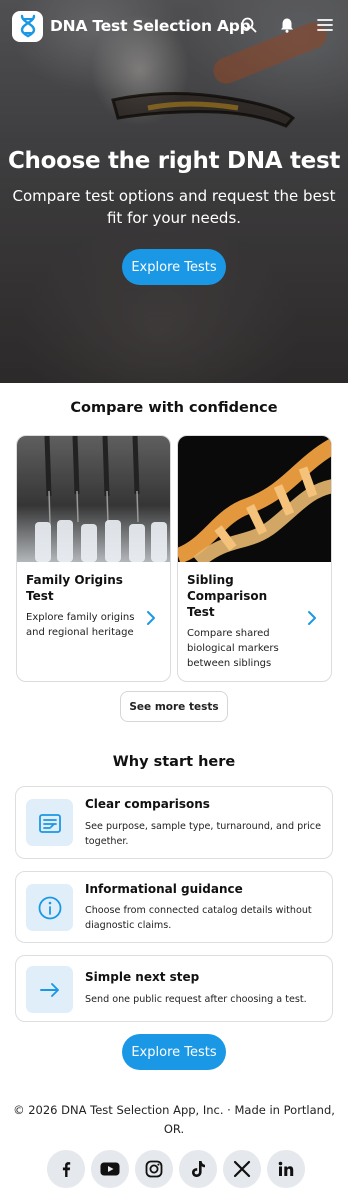  What do you see at coordinates (93, 499) in the screenshot?
I see `lab-pipettes-image` at bounding box center [93, 499].